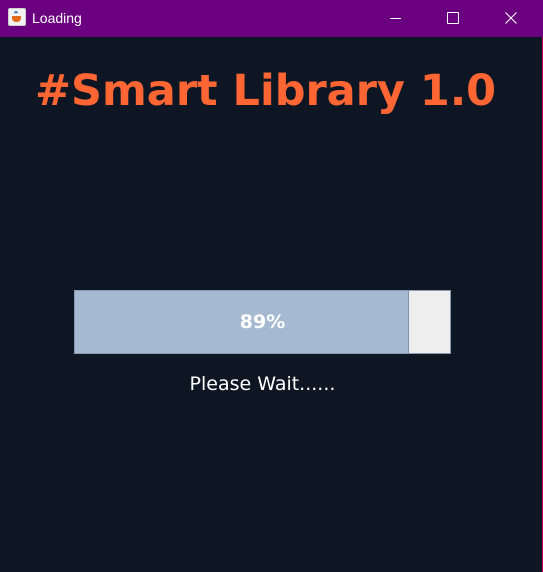 The image size is (543, 572). I want to click on maximize-icon, so click(453, 18).